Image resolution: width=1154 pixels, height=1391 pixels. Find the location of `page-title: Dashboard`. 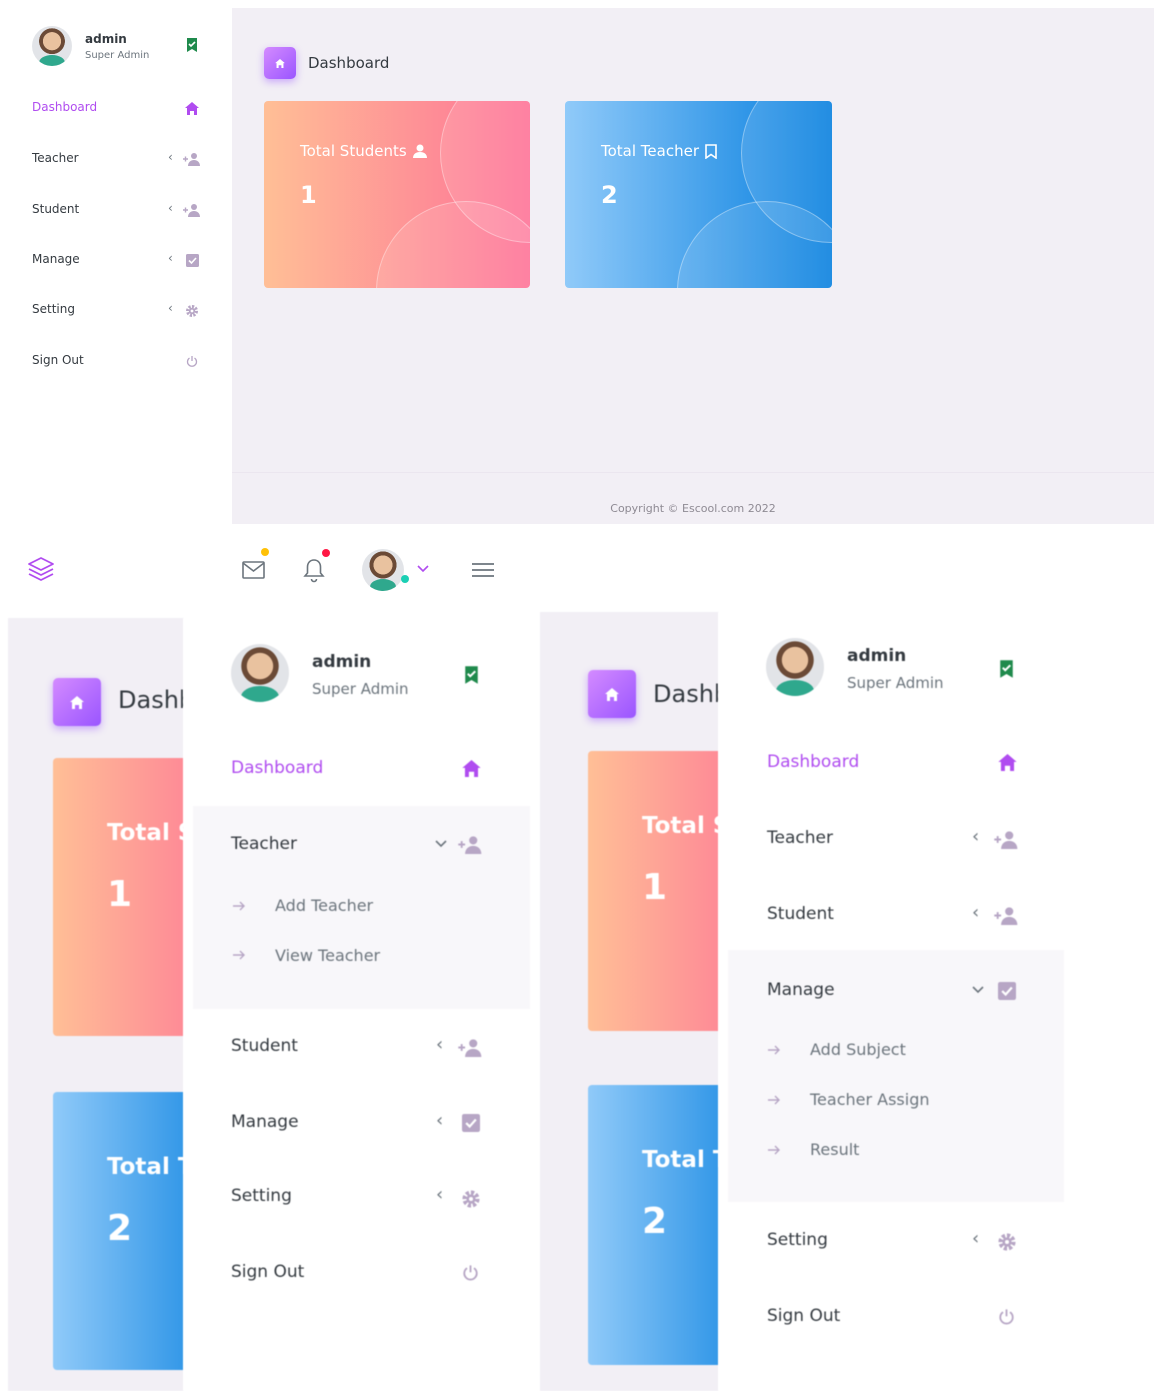

page-title: Dashboard is located at coordinates (349, 63).